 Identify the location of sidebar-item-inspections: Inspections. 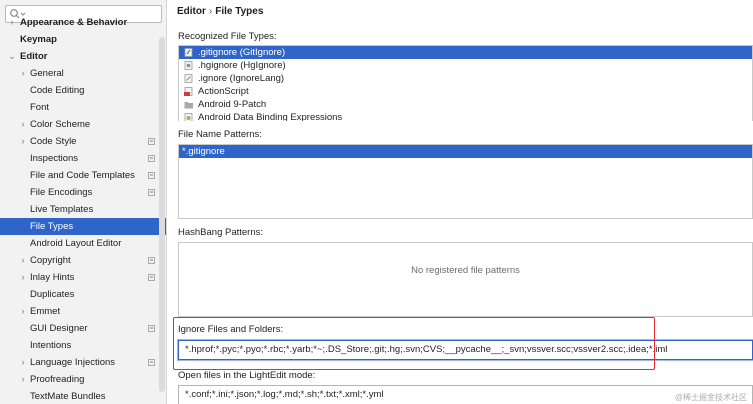
(83, 158).